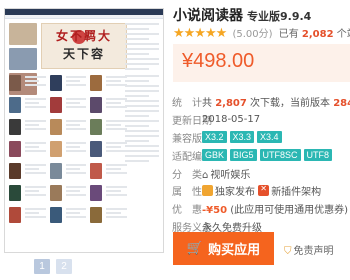 This screenshot has width=350, height=280. Describe the element at coordinates (187, 211) in the screenshot. I see `coupon-label: 优 惠` at that location.